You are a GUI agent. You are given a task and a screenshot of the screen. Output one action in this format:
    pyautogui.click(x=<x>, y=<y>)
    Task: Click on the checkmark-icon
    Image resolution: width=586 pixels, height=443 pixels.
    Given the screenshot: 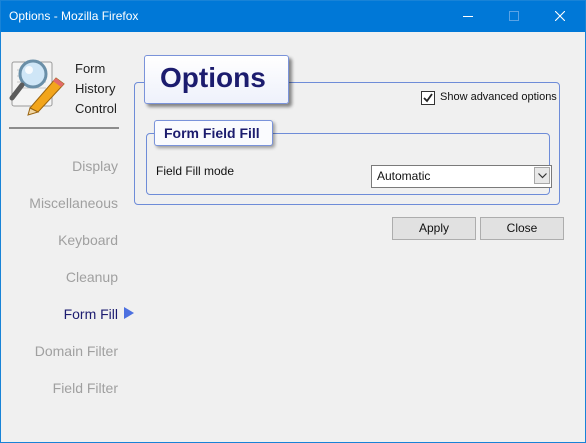 What is the action you would take?
    pyautogui.click(x=428, y=98)
    